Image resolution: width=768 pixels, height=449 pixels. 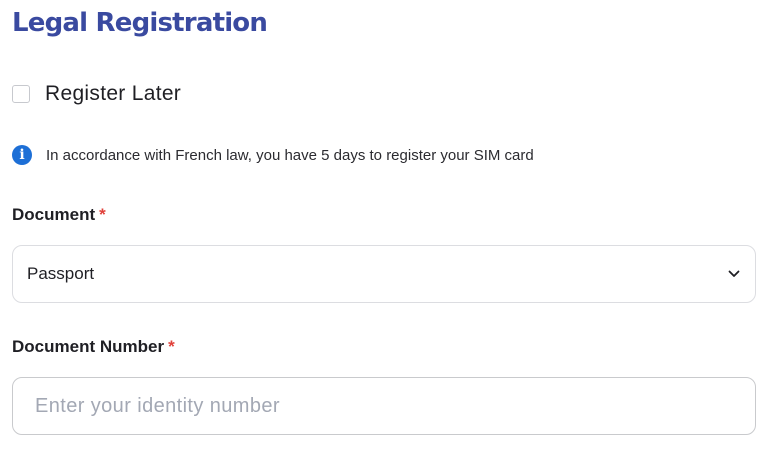 What do you see at coordinates (384, 406) in the screenshot?
I see `document-number-input` at bounding box center [384, 406].